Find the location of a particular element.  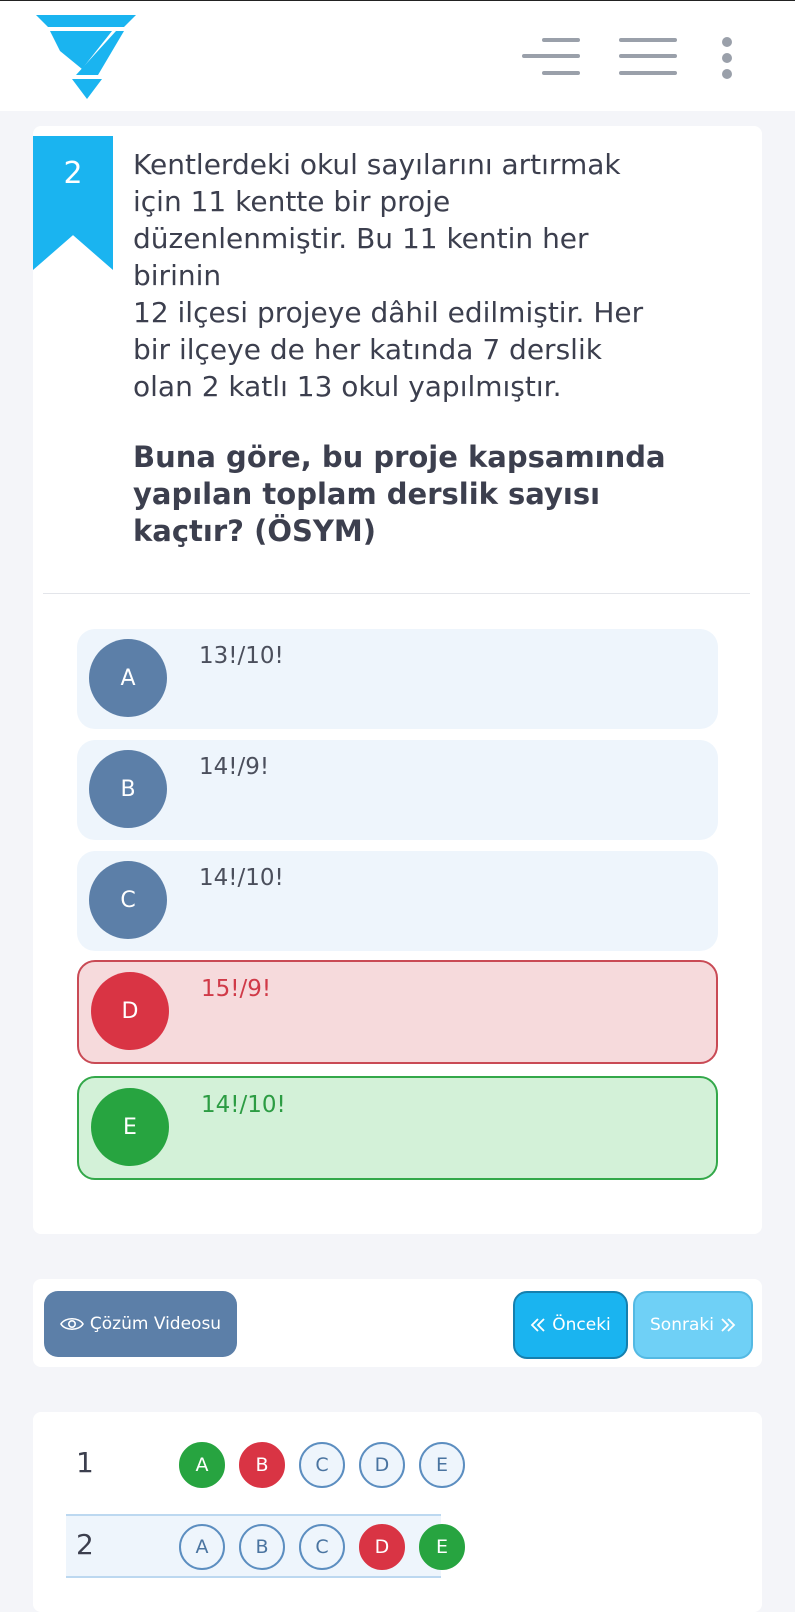

divider is located at coordinates (396, 593).